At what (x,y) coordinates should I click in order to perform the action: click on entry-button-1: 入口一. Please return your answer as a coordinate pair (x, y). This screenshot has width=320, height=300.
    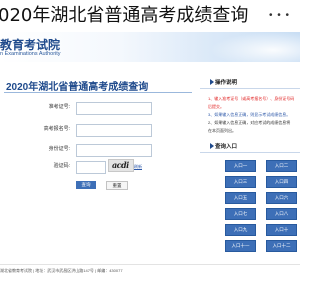
    Looking at the image, I should click on (240, 166).